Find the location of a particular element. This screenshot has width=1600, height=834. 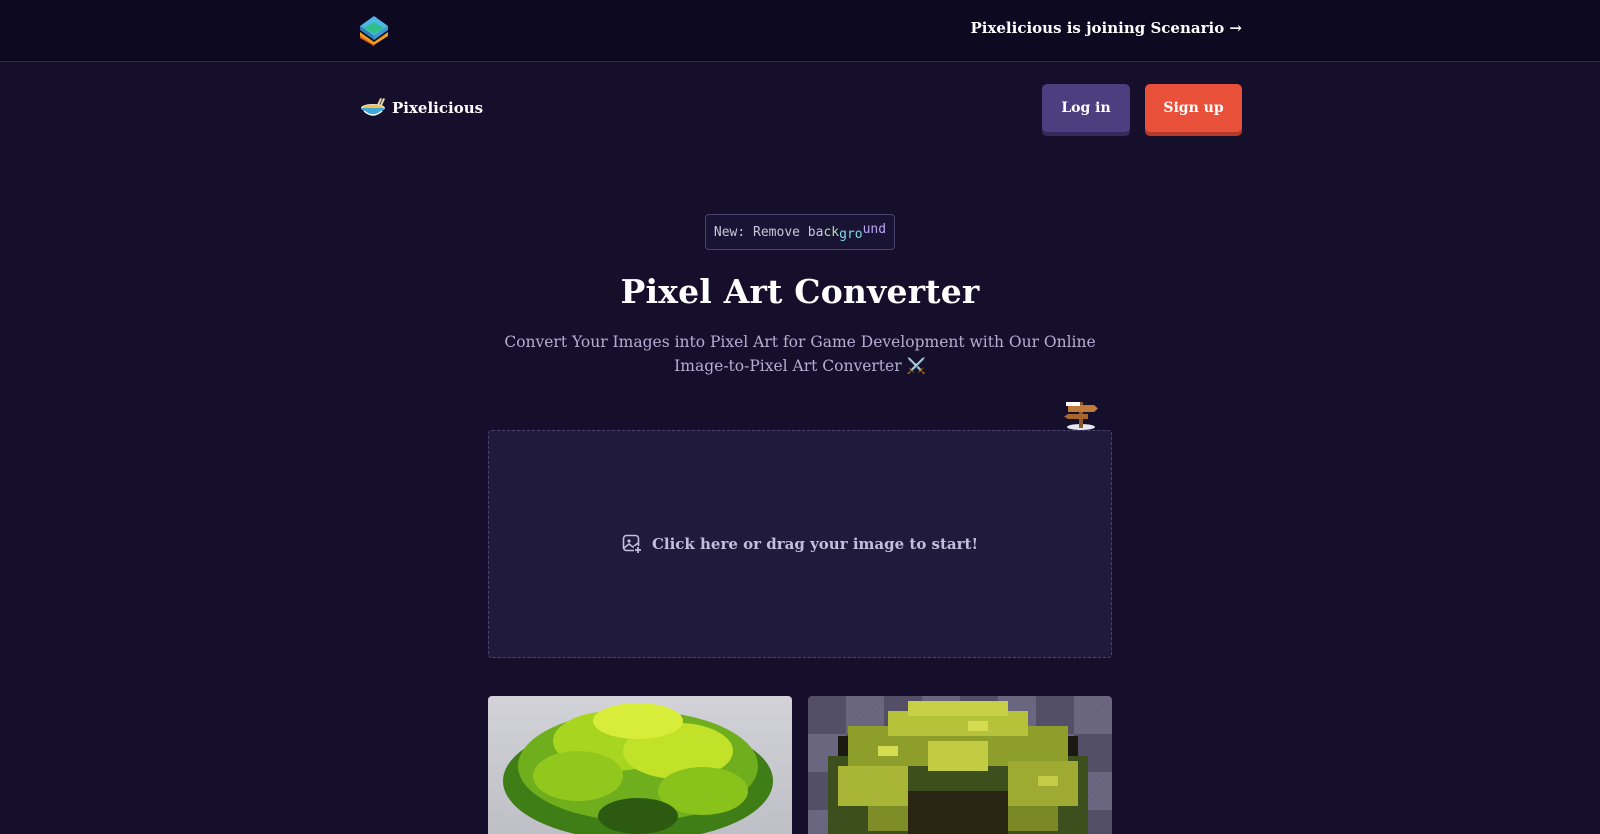

tree-pixel-art-icon is located at coordinates (958, 767).